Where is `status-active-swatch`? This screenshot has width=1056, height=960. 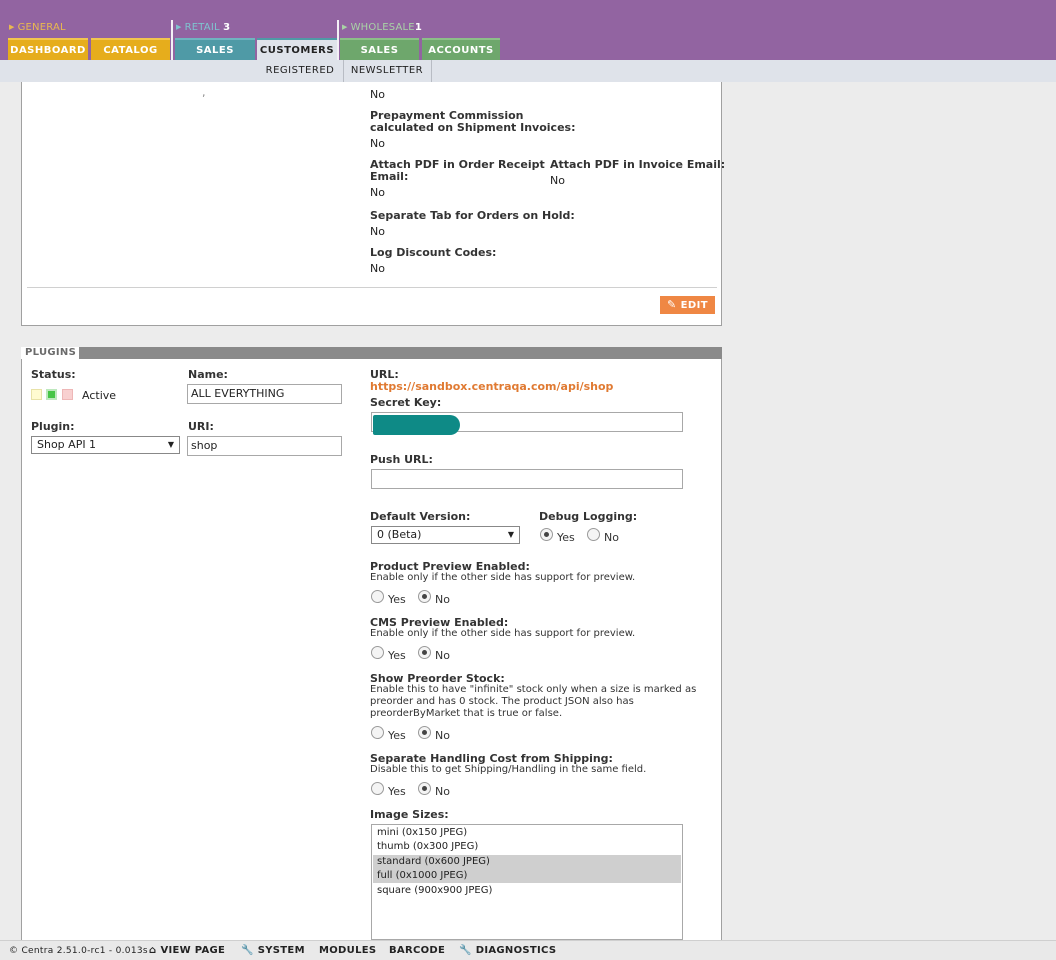
status-active-swatch is located at coordinates (51, 394).